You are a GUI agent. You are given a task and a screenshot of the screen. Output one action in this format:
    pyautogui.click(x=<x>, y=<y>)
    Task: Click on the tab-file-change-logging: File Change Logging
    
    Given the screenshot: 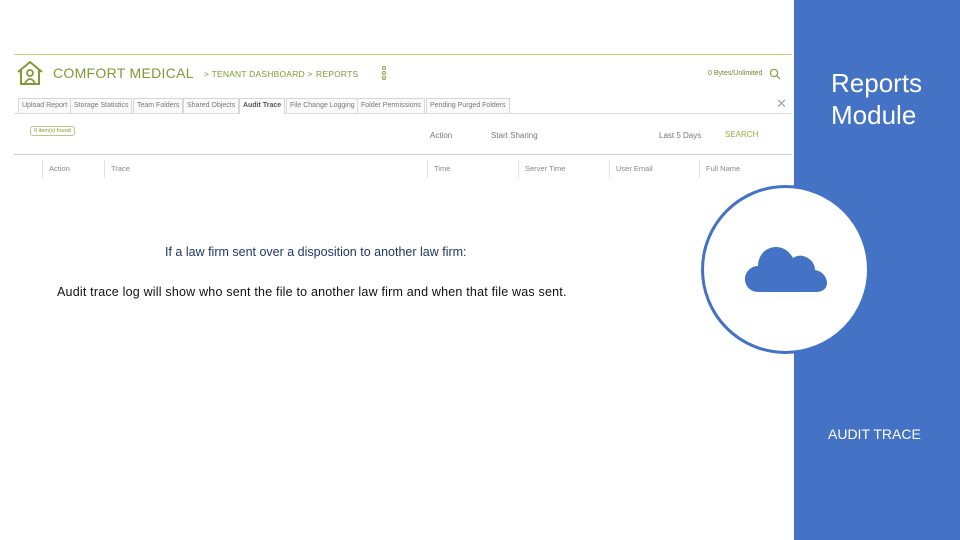 What is the action you would take?
    pyautogui.click(x=322, y=105)
    